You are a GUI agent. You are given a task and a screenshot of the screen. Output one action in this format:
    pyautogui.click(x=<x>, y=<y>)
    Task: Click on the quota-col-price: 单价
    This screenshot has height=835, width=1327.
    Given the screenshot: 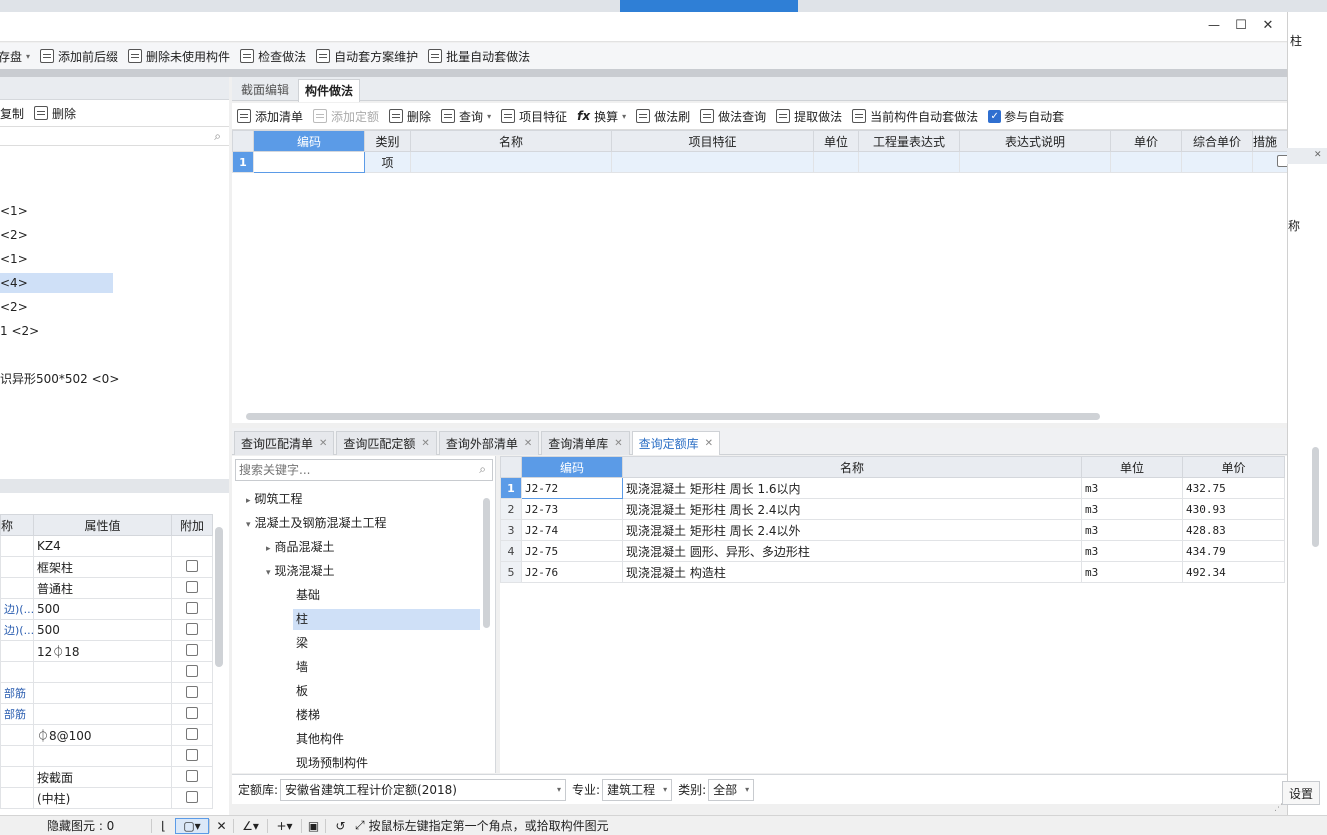 What is the action you would take?
    pyautogui.click(x=1233, y=467)
    